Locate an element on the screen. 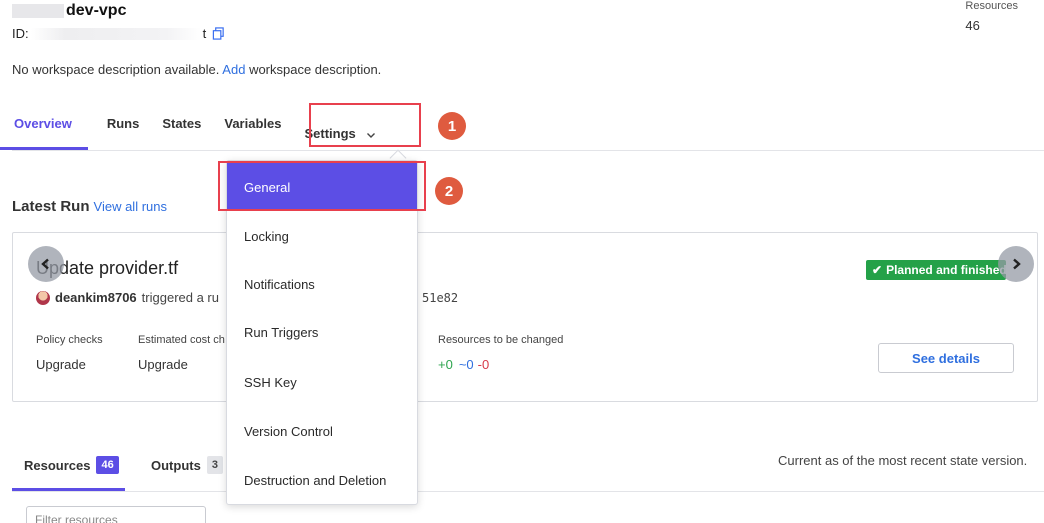 The image size is (1044, 523). settings-highlight-box is located at coordinates (365, 125).